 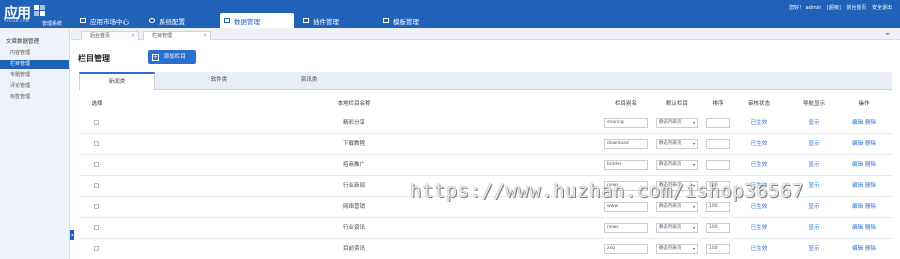 I want to click on tab-scroll-icon: ◂▸, so click(x=887, y=34).